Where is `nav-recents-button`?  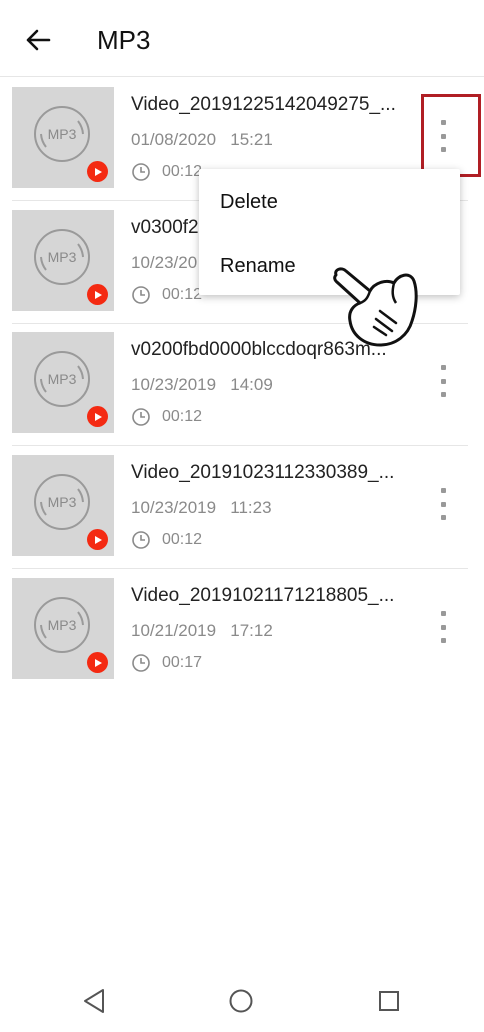 nav-recents-button is located at coordinates (389, 1001).